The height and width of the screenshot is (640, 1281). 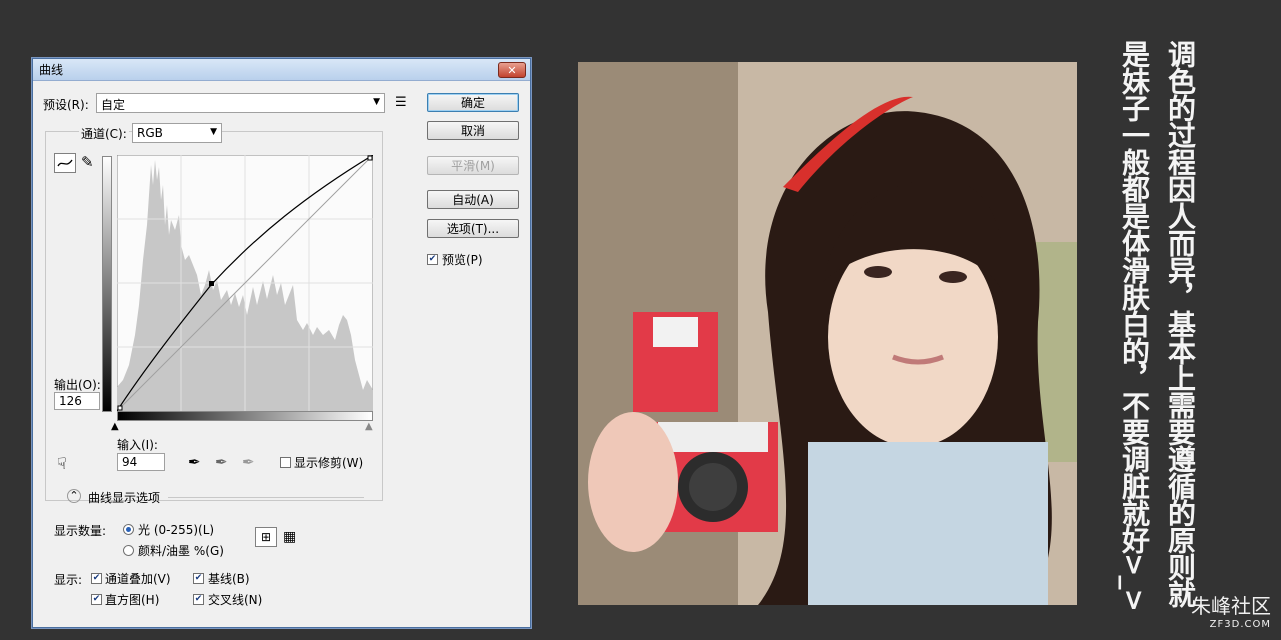 I want to click on channel-overlay-label: 通道叠加(V), so click(x=138, y=579).